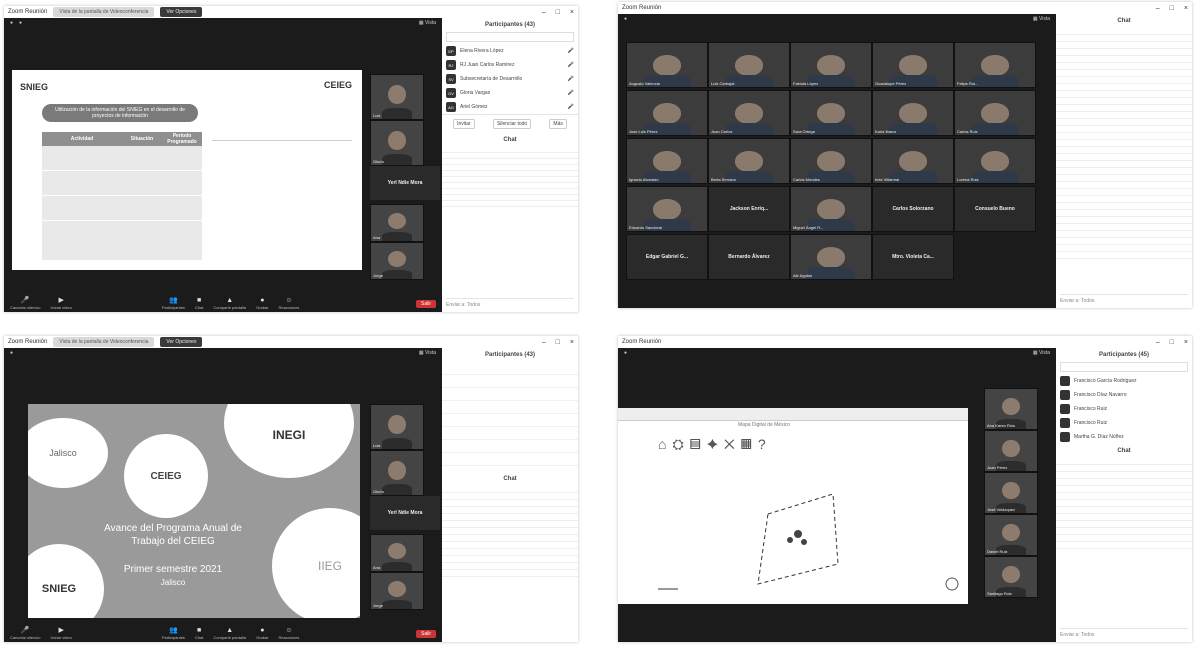 This screenshot has width=1196, height=646. Describe the element at coordinates (831, 113) in the screenshot. I see `participant-video-tile: Sara Ortega` at that location.